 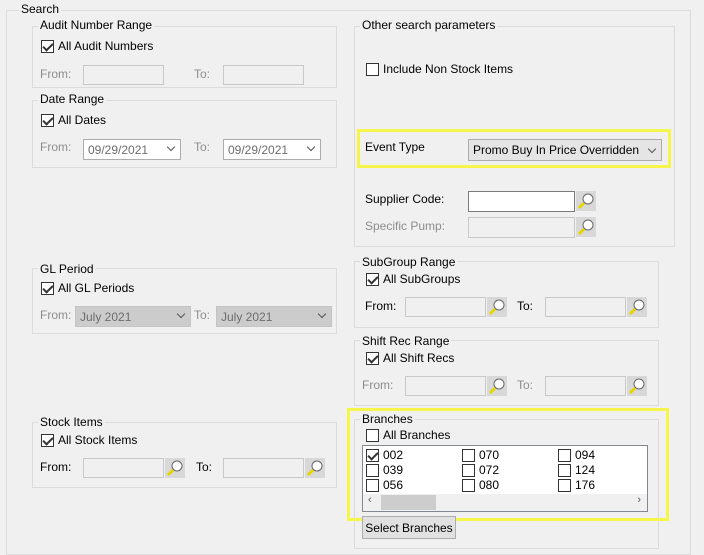 I want to click on stock-to-label: To:, so click(x=204, y=467).